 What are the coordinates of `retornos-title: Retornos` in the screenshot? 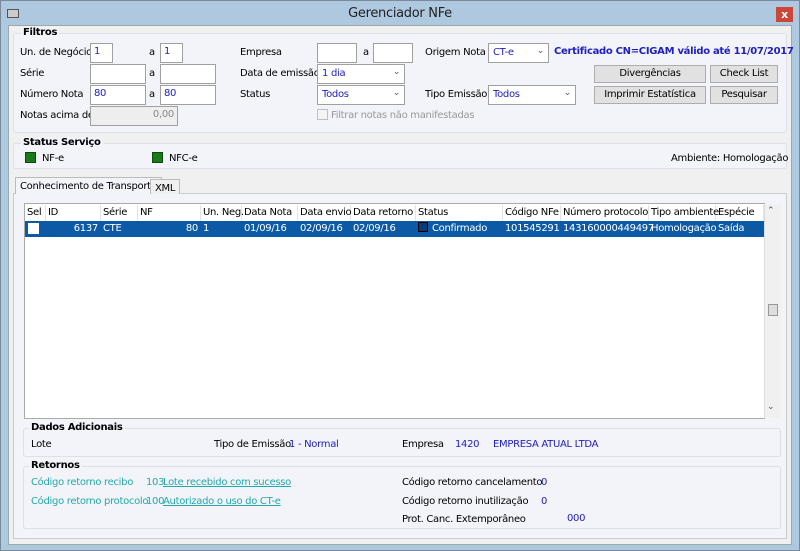 It's located at (55, 465).